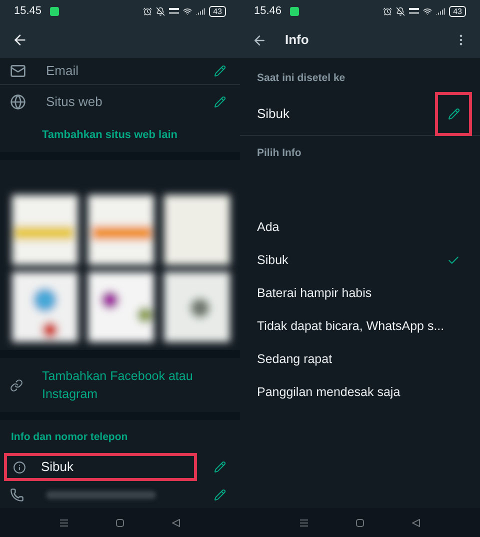  I want to click on status-option: Ada, so click(360, 227).